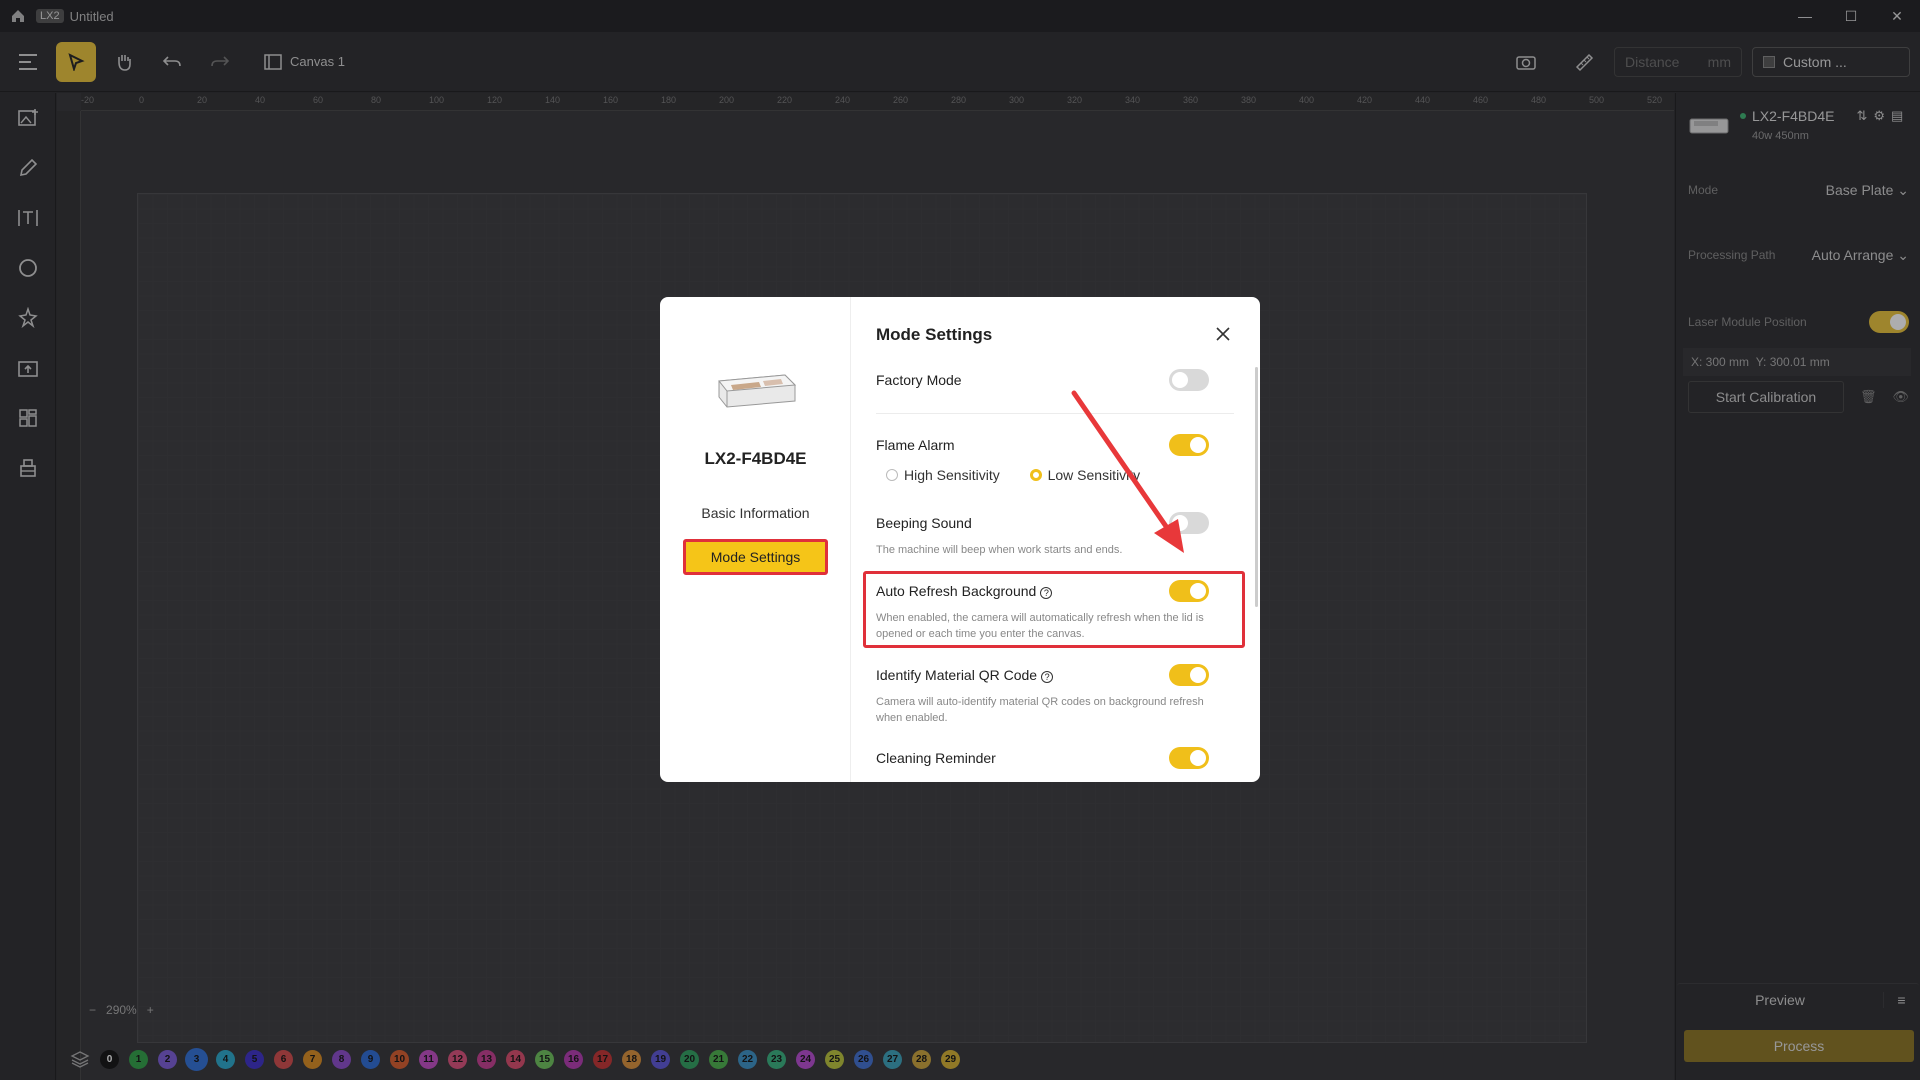  Describe the element at coordinates (1189, 758) in the screenshot. I see `cleaning-reminder-toggle` at that location.